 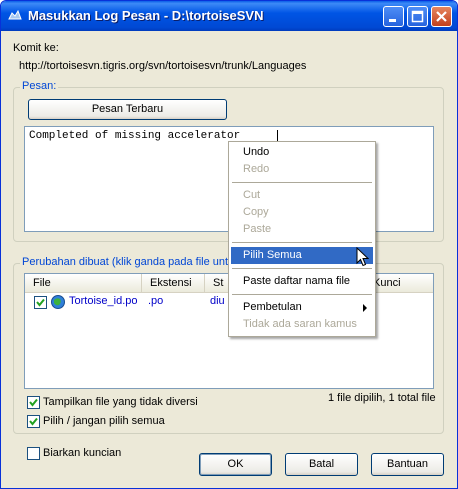 I want to click on close-icon, so click(x=441, y=16).